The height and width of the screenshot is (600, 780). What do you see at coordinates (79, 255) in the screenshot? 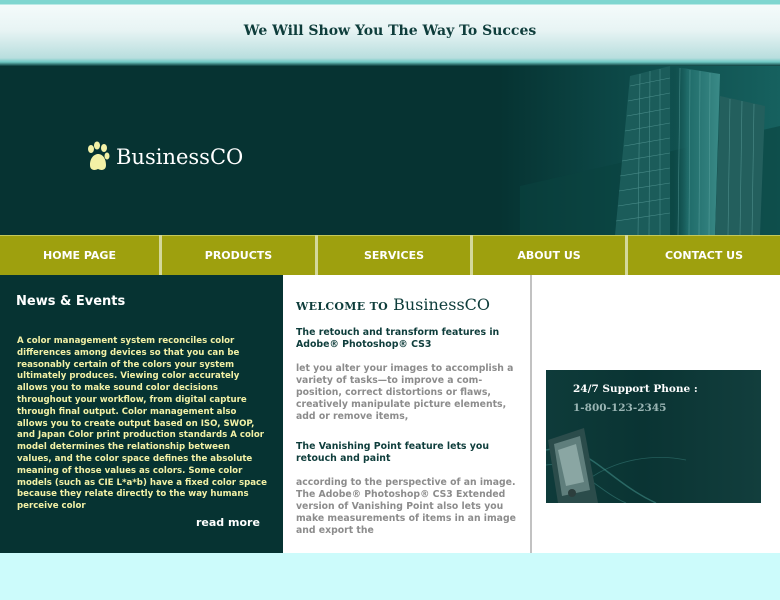
I see `nav-home: HOME PAGE` at bounding box center [79, 255].